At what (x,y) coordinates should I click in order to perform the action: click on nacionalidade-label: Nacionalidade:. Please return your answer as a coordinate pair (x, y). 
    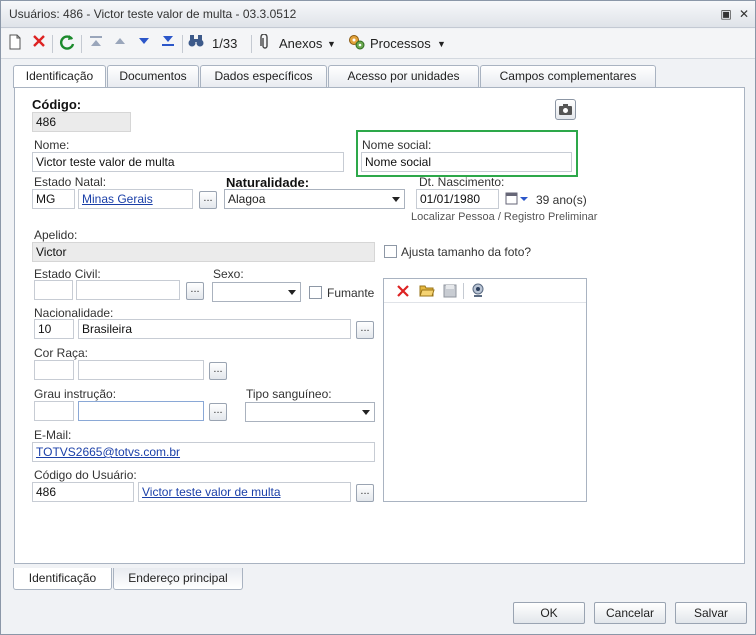
    Looking at the image, I should click on (74, 313).